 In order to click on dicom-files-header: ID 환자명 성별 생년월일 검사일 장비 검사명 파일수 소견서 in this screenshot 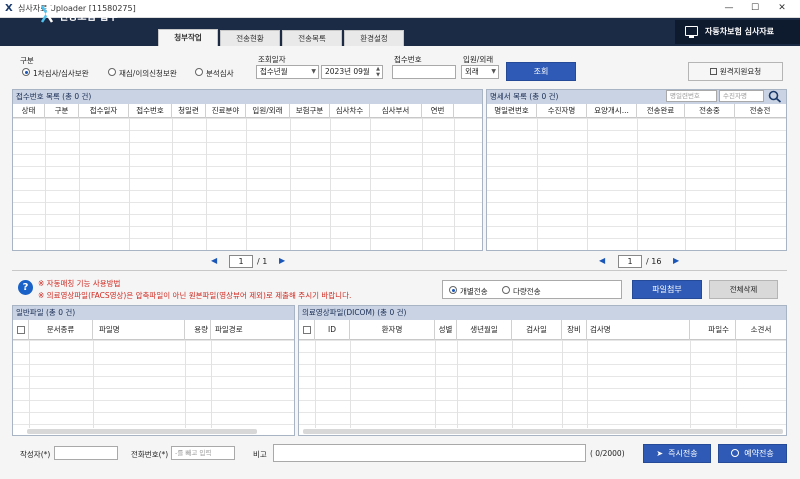, I will do `click(542, 330)`.